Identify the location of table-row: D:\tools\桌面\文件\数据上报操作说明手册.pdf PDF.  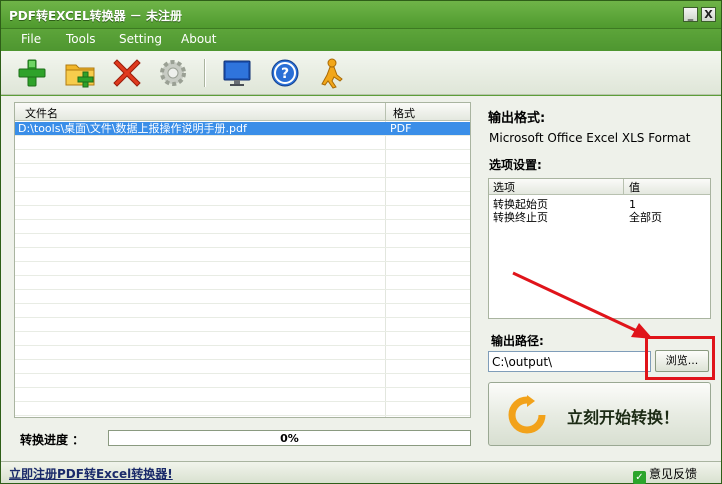
(242, 129).